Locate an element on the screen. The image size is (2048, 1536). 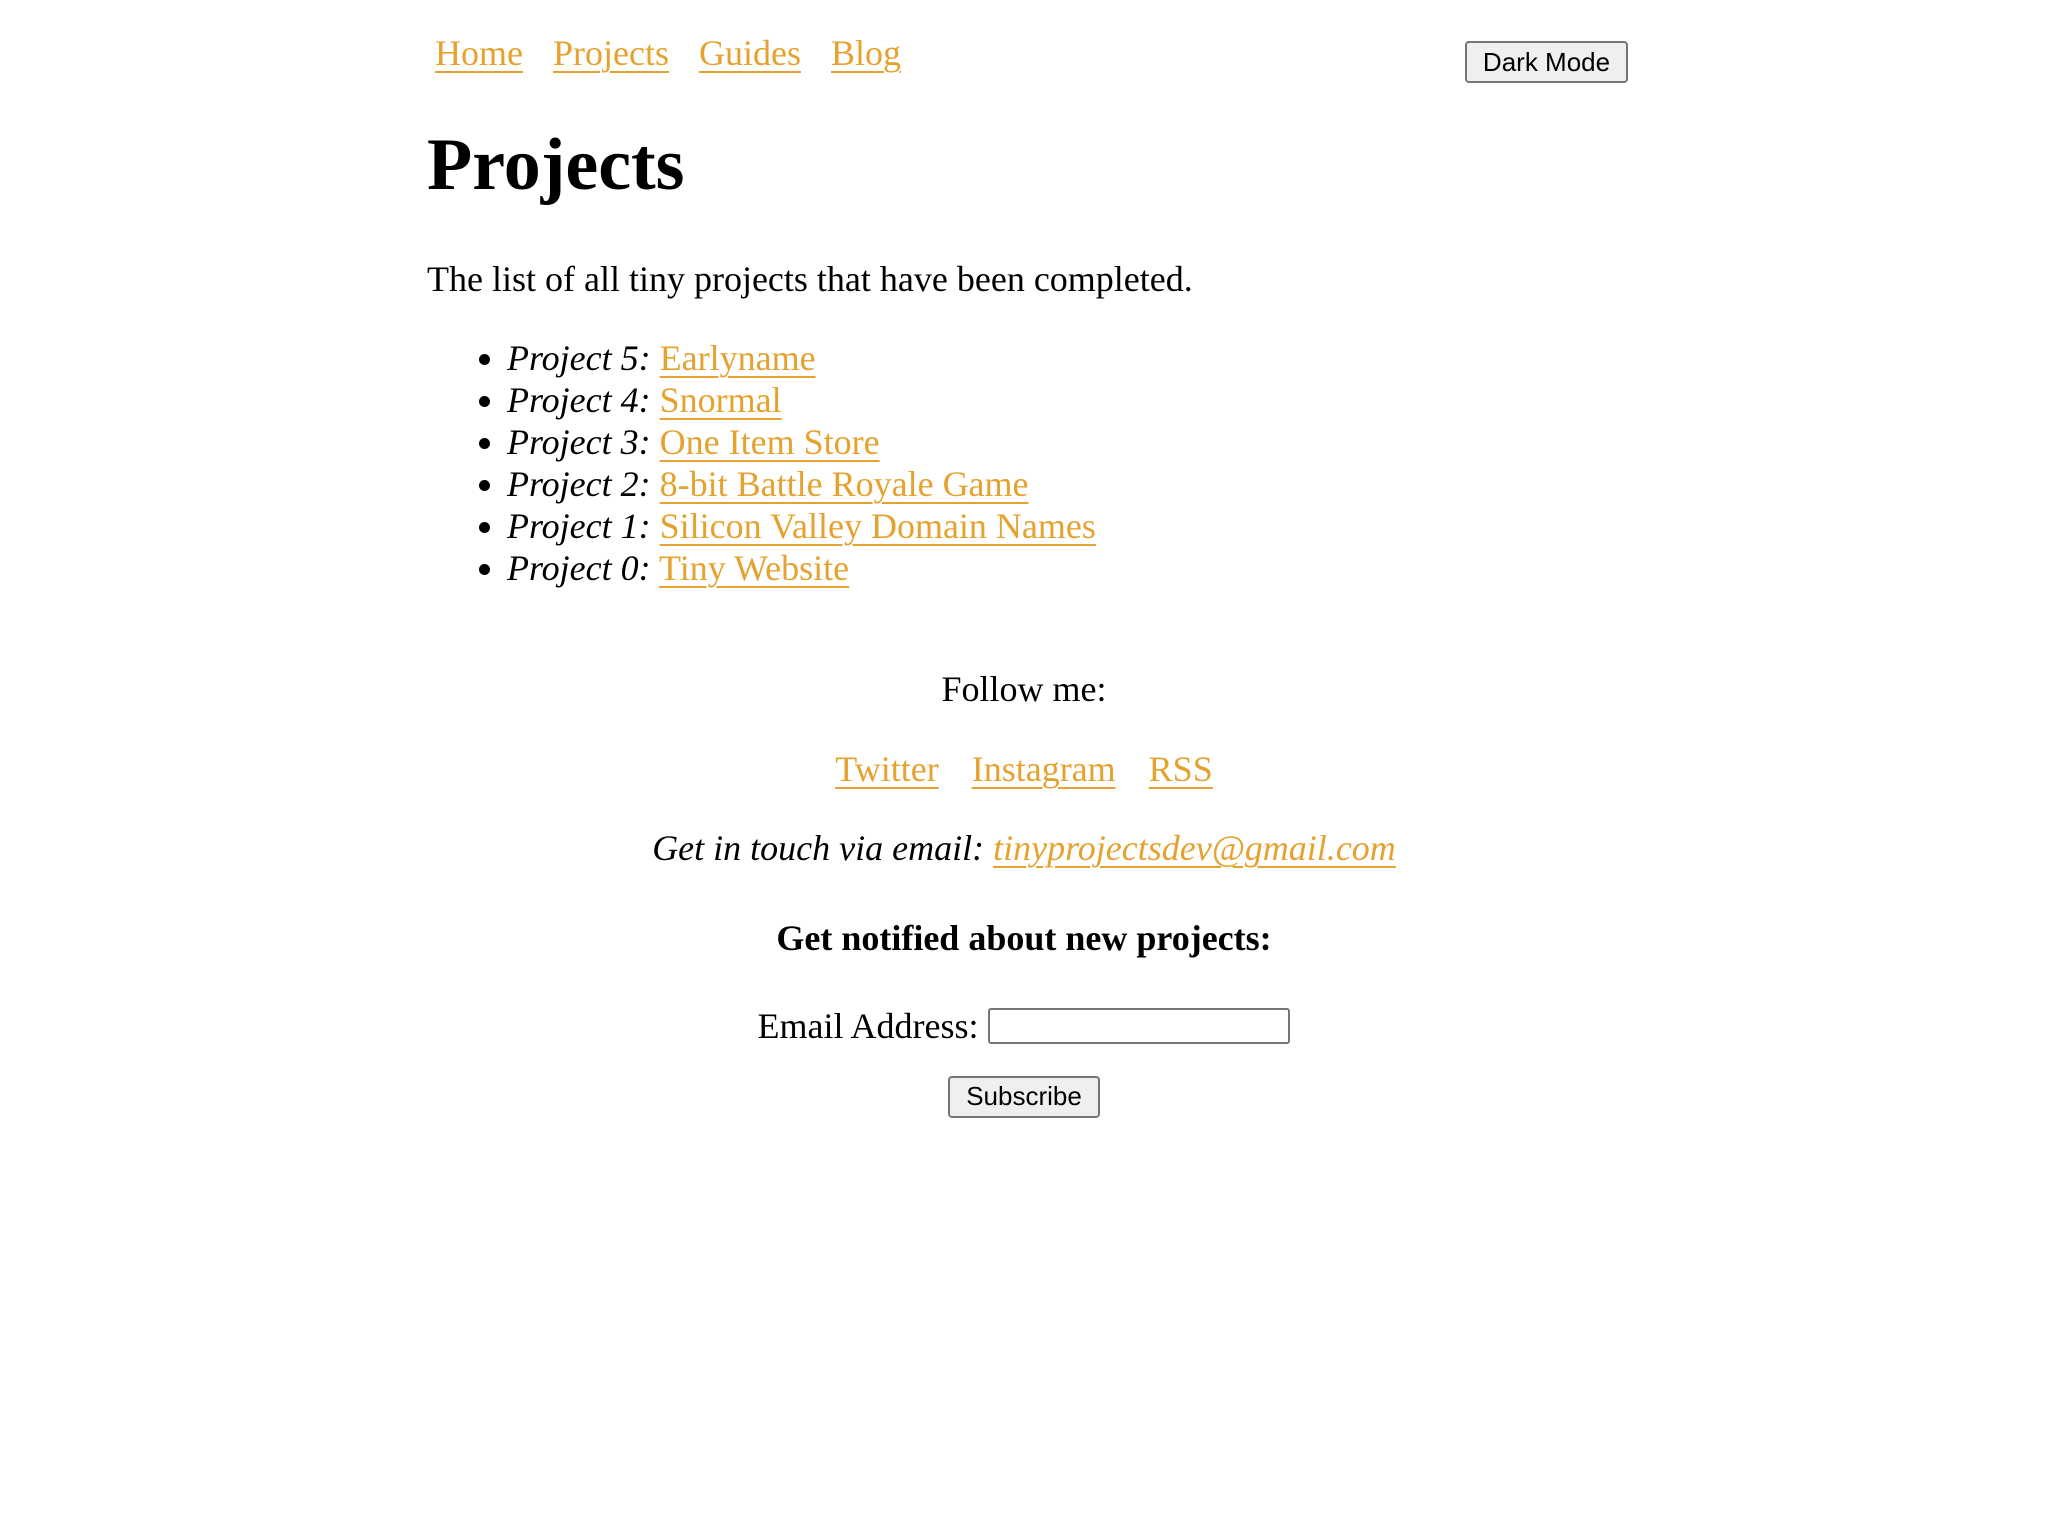
social-links: Twitter Instagram RSS is located at coordinates (1024, 769).